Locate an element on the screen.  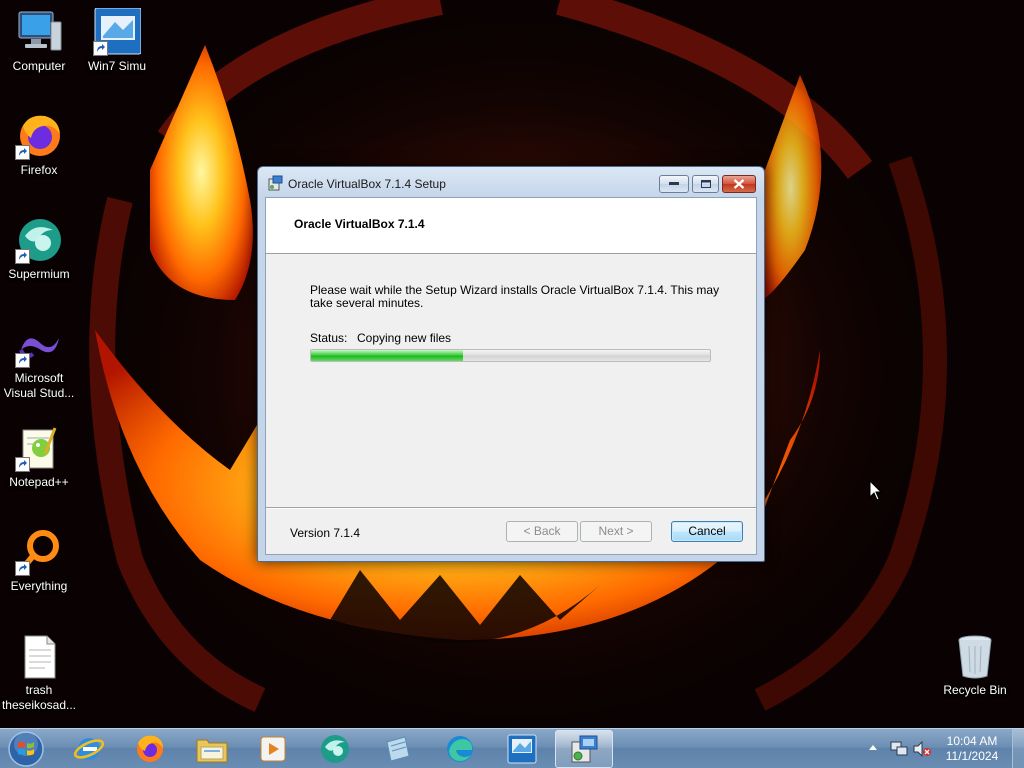
desktop-icon-firefox: Firefox is located at coordinates (39, 145).